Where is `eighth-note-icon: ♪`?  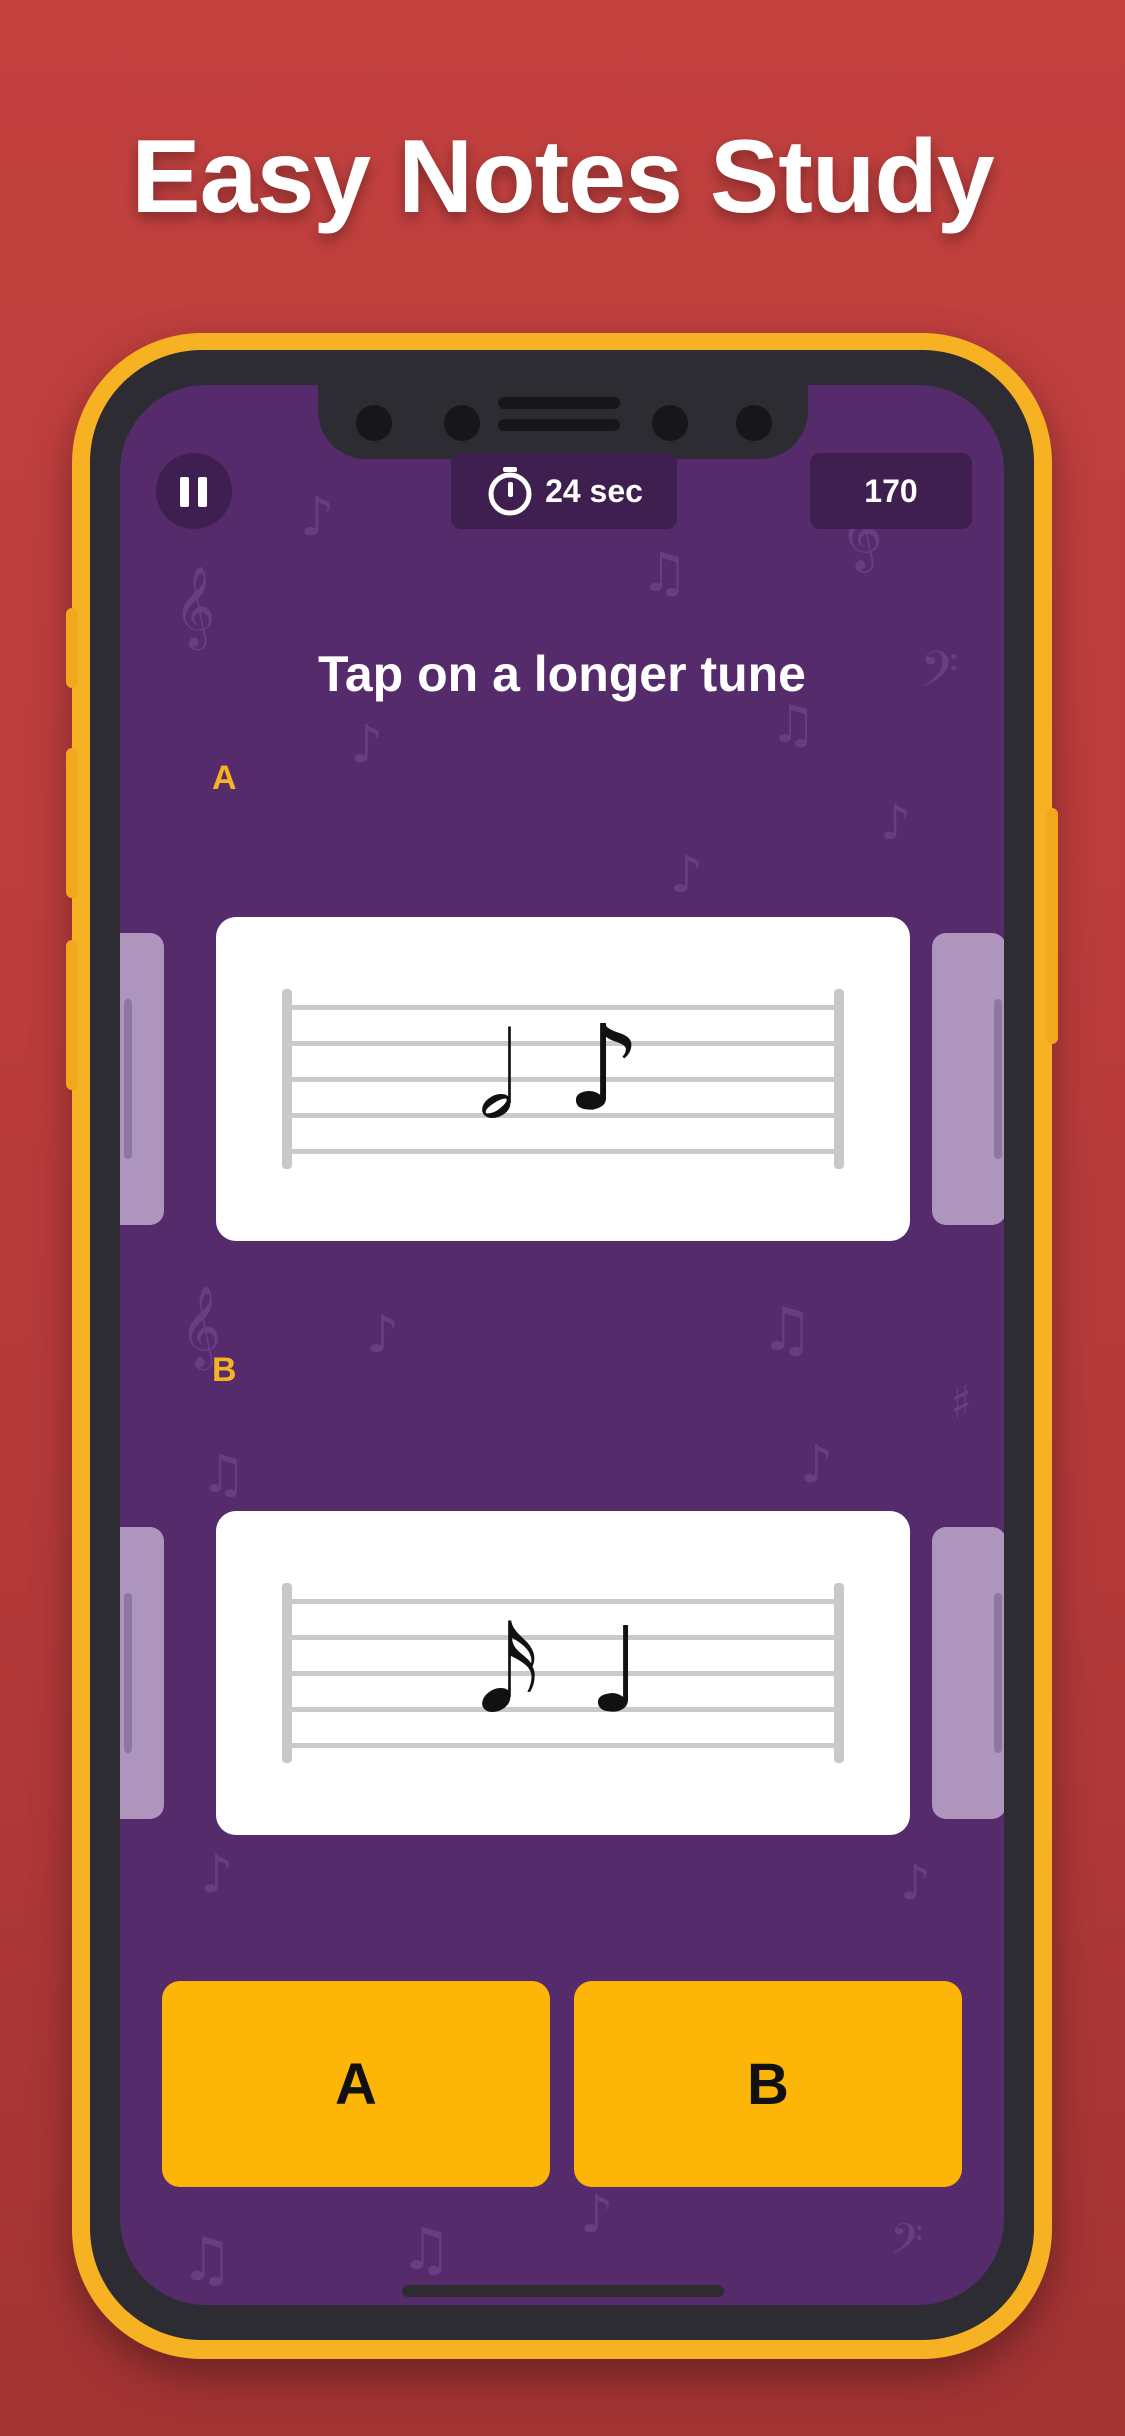 eighth-note-icon: ♪ is located at coordinates (604, 1068).